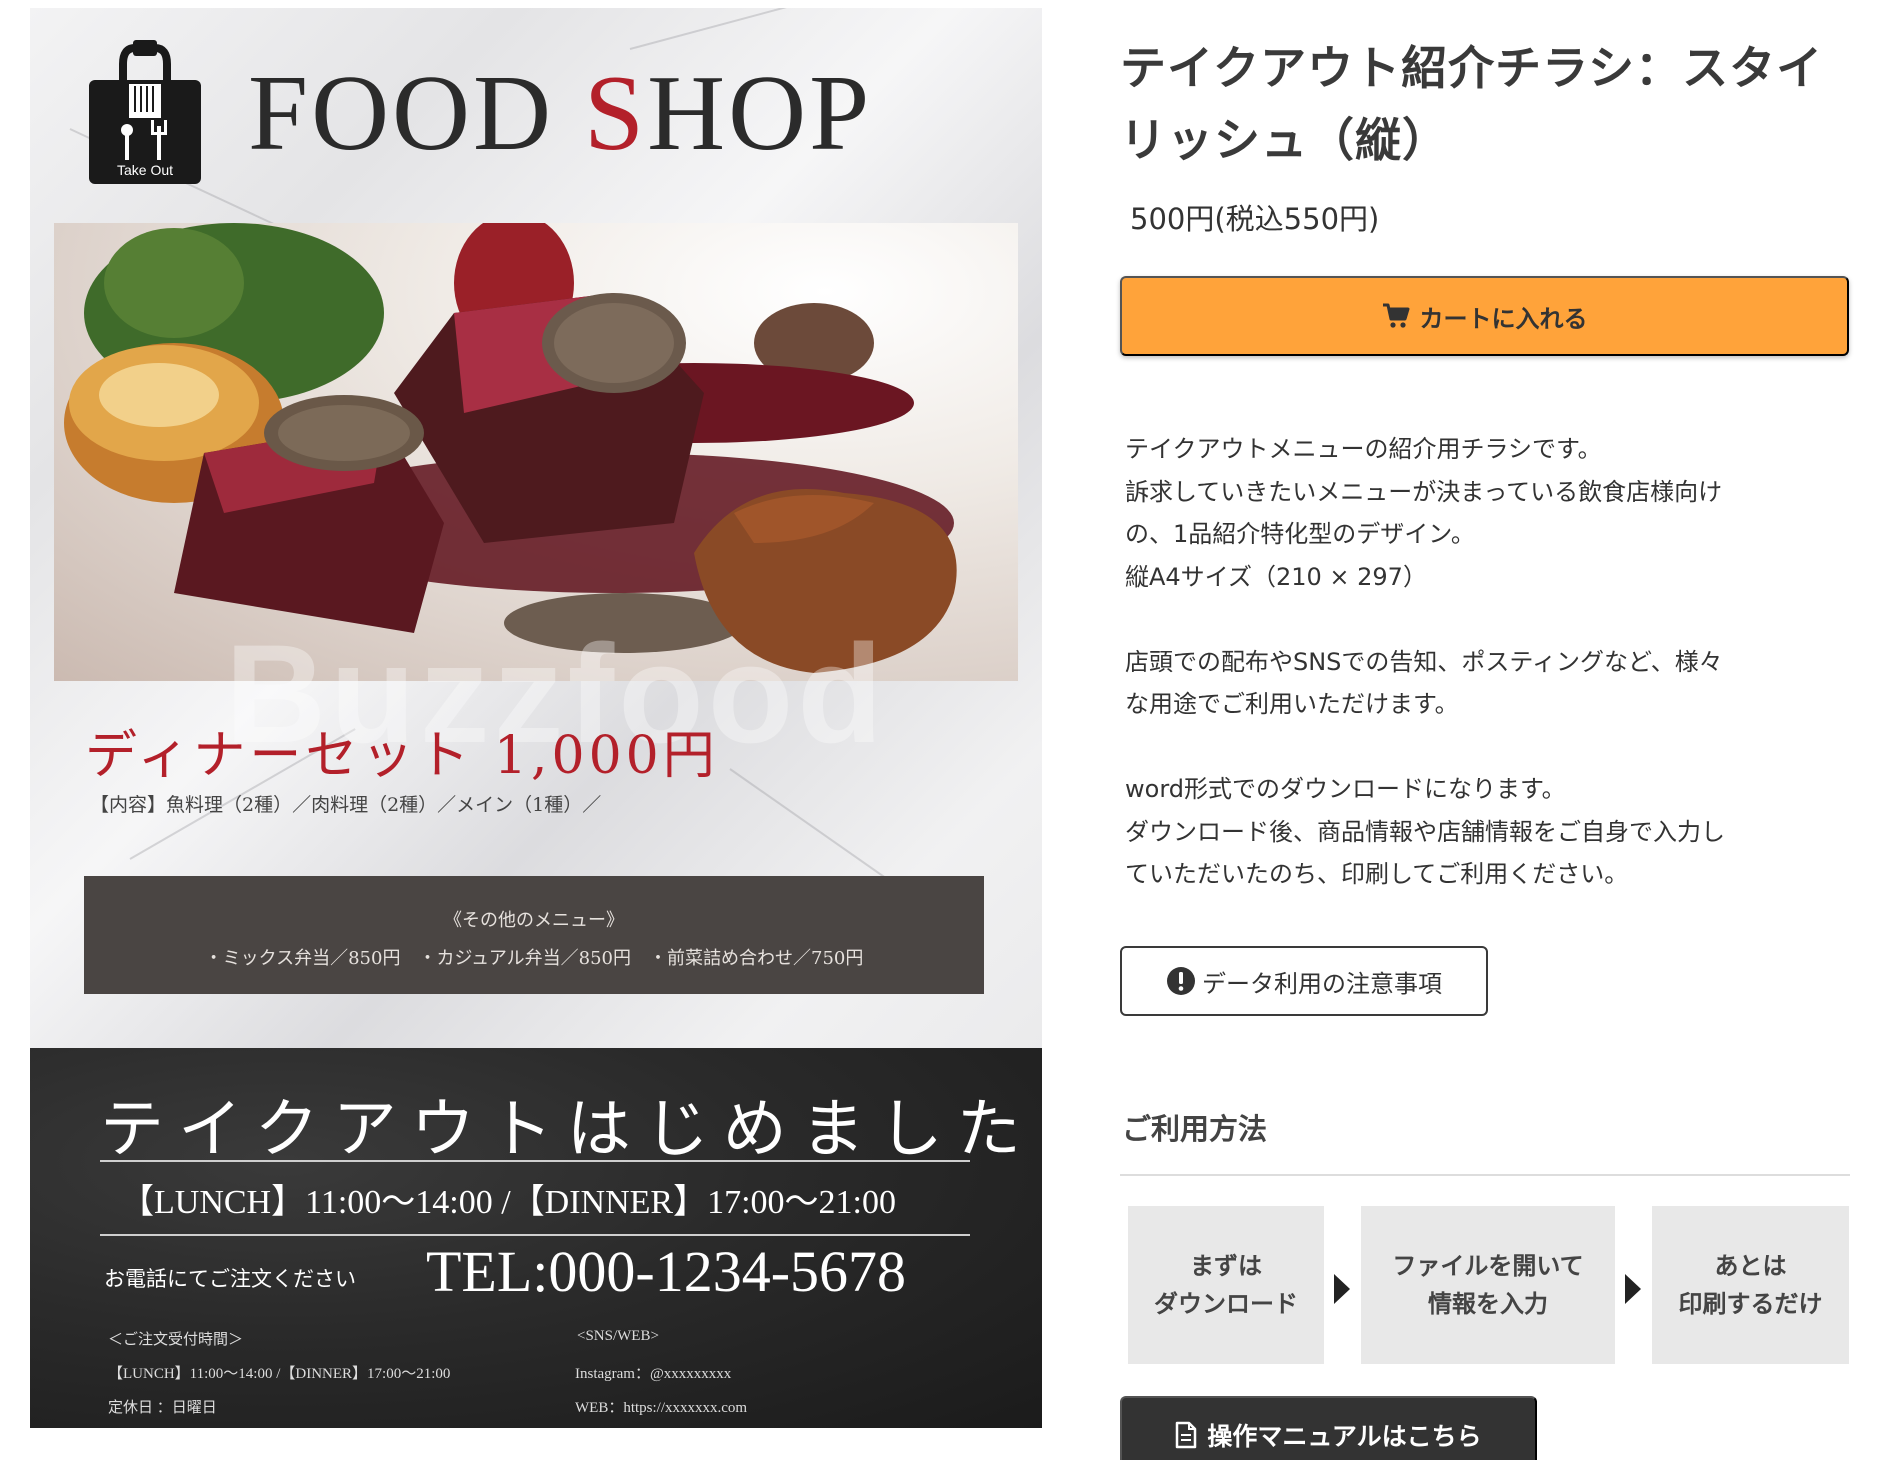 This screenshot has height=1460, width=1904. I want to click on usage-step-print: あとは 印刷するだけ, so click(1750, 1285).